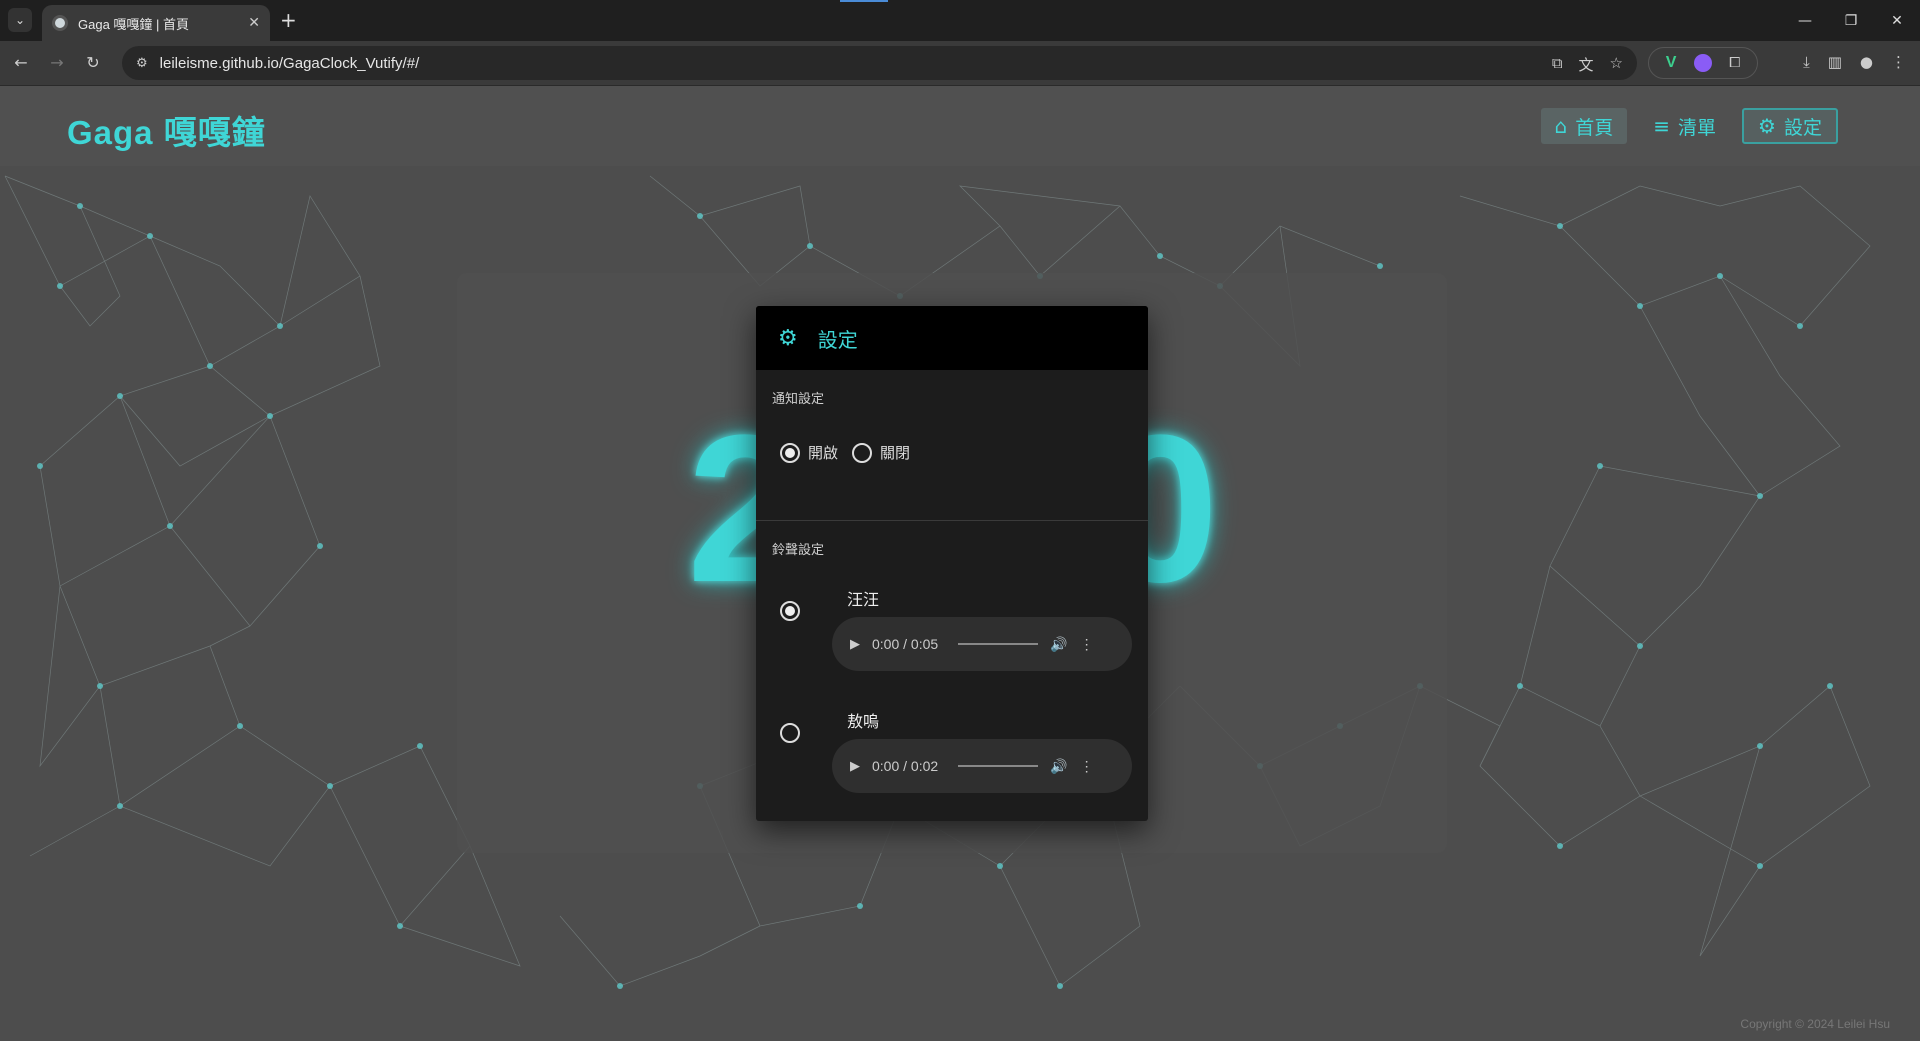 Image resolution: width=1920 pixels, height=1041 pixels. What do you see at coordinates (1815, 1024) in the screenshot?
I see `footer-copyright: Copyright © 2024 Leilei Hsu` at bounding box center [1815, 1024].